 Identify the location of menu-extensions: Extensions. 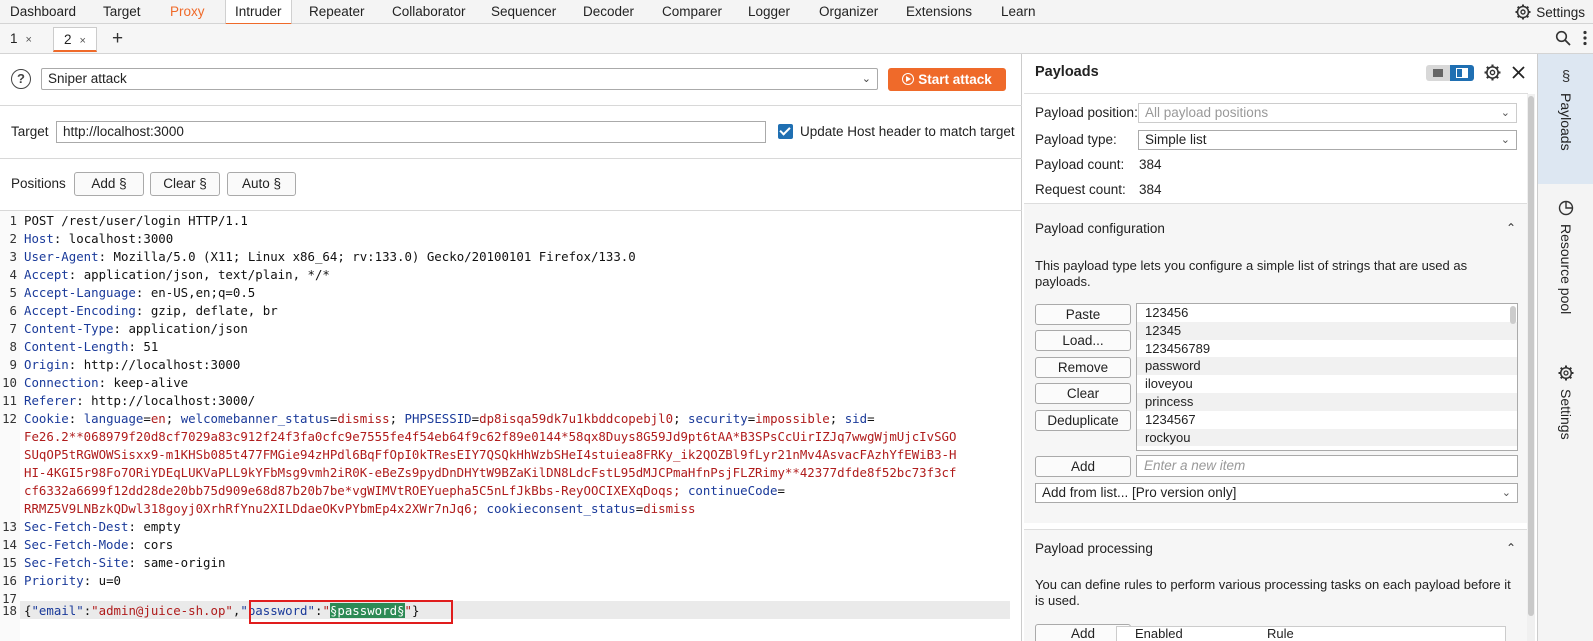
(939, 12).